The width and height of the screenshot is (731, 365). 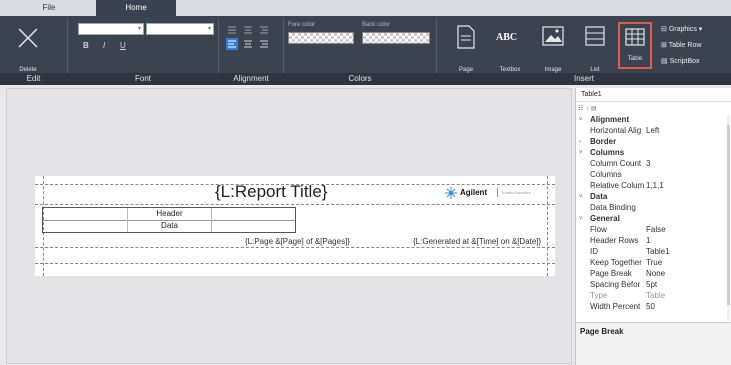 What do you see at coordinates (651, 197) in the screenshot?
I see `property-category: ˅ Data` at bounding box center [651, 197].